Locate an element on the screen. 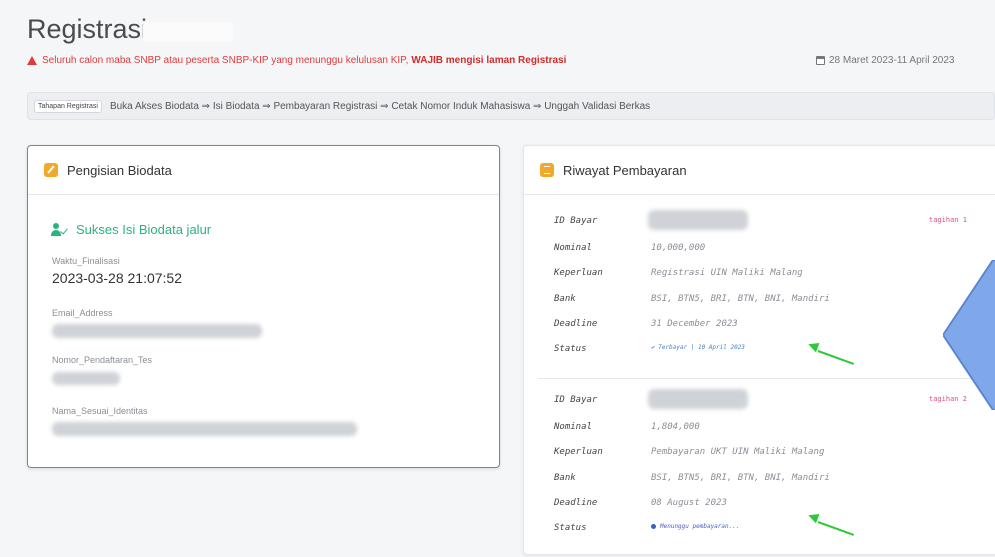  redacted-identity-name is located at coordinates (204, 429).